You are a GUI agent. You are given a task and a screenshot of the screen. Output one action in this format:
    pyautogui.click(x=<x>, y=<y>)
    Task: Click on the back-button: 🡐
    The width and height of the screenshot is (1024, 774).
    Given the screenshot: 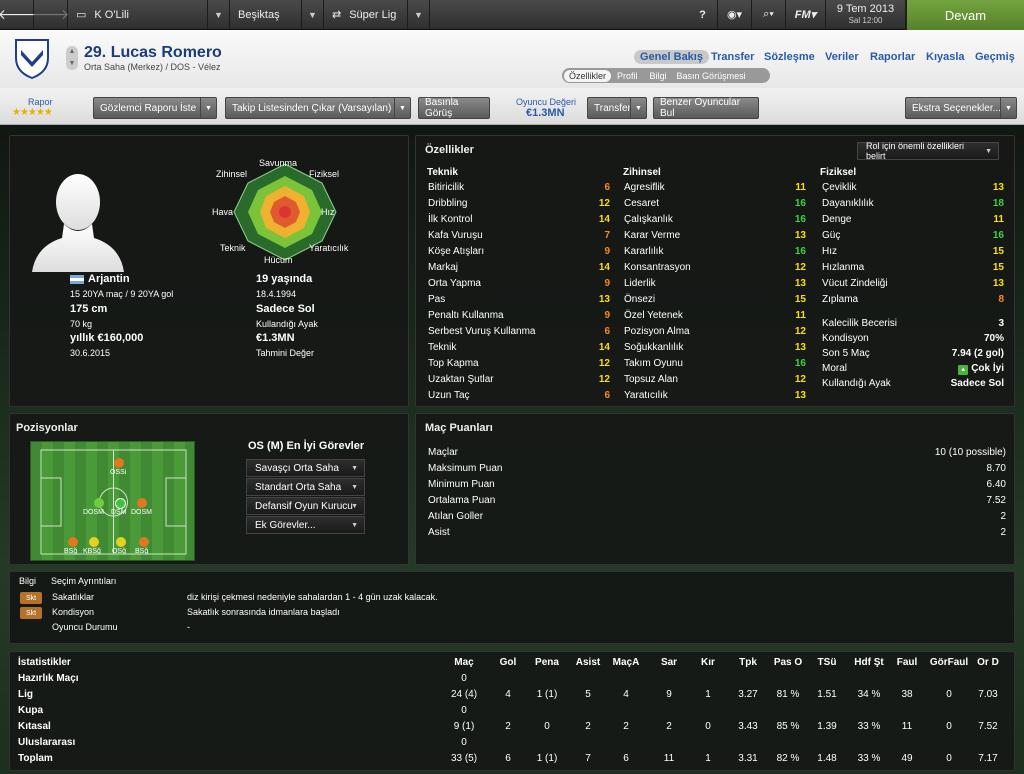 What is the action you would take?
    pyautogui.click(x=17, y=15)
    